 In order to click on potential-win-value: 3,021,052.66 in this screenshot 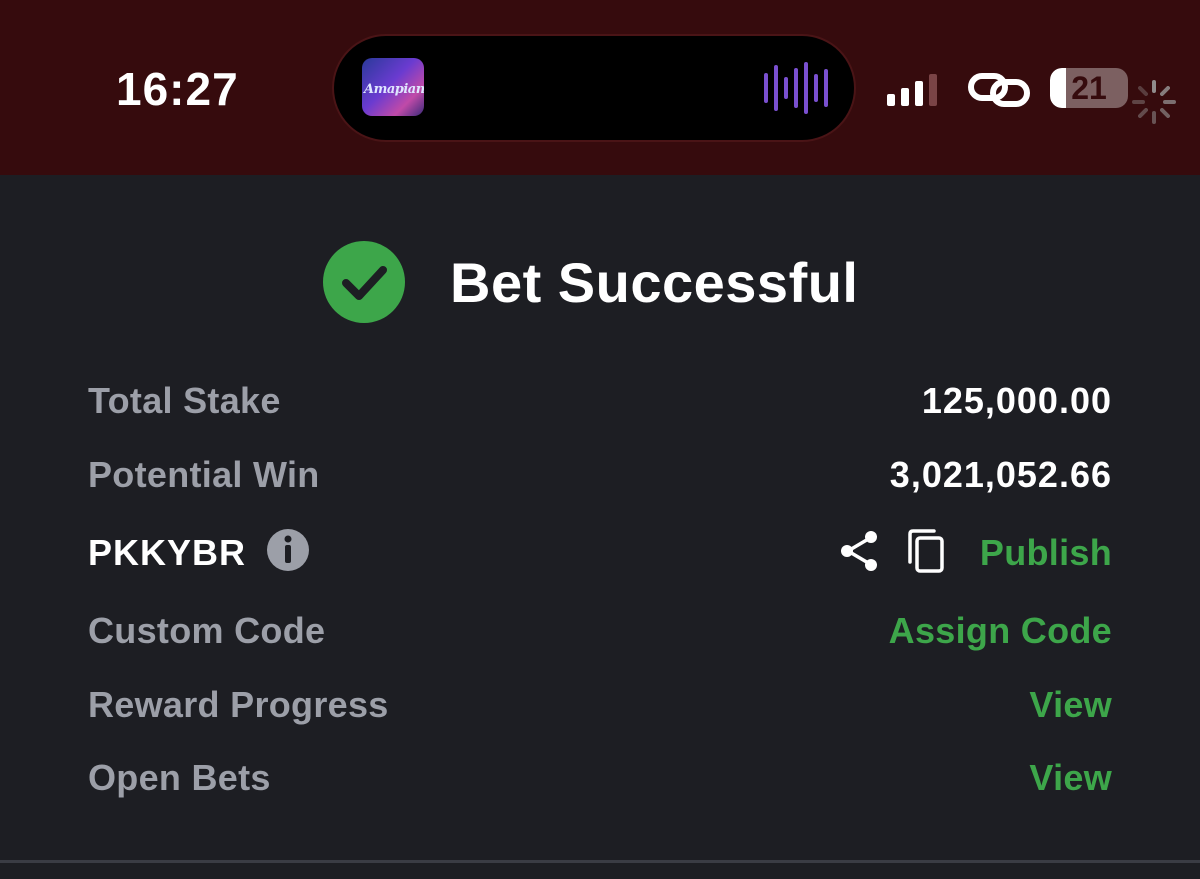, I will do `click(1000, 474)`.